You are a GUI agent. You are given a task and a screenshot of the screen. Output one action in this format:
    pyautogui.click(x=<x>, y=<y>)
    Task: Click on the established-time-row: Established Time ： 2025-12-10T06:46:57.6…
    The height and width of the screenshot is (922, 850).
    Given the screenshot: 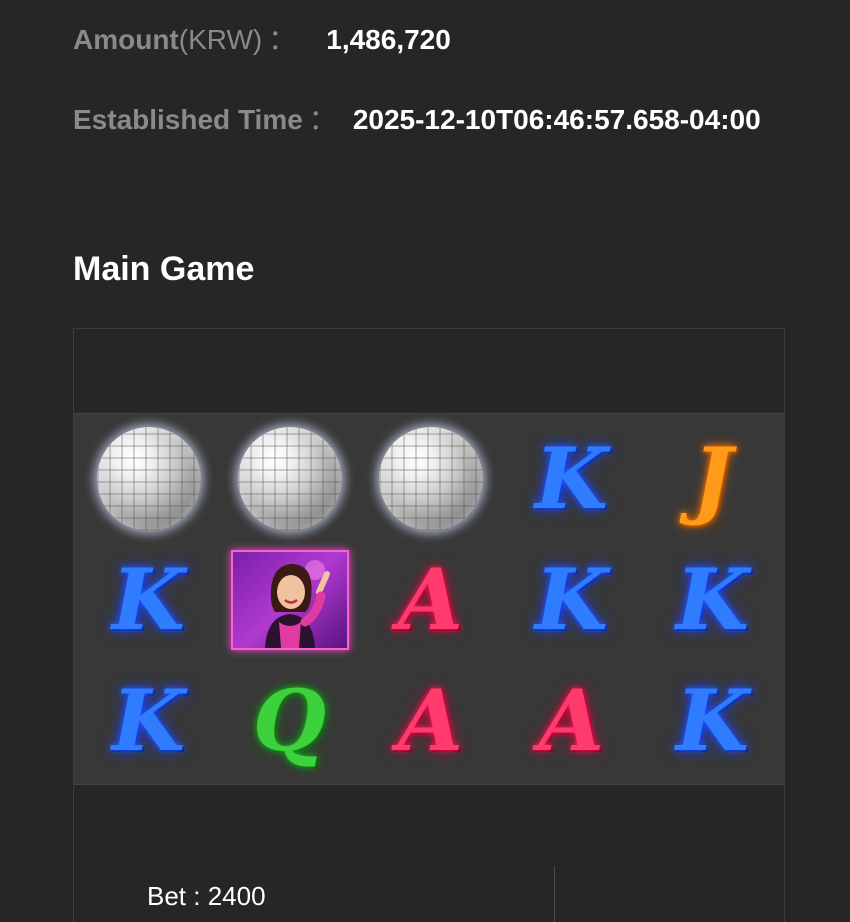 What is the action you would take?
    pyautogui.click(x=417, y=118)
    